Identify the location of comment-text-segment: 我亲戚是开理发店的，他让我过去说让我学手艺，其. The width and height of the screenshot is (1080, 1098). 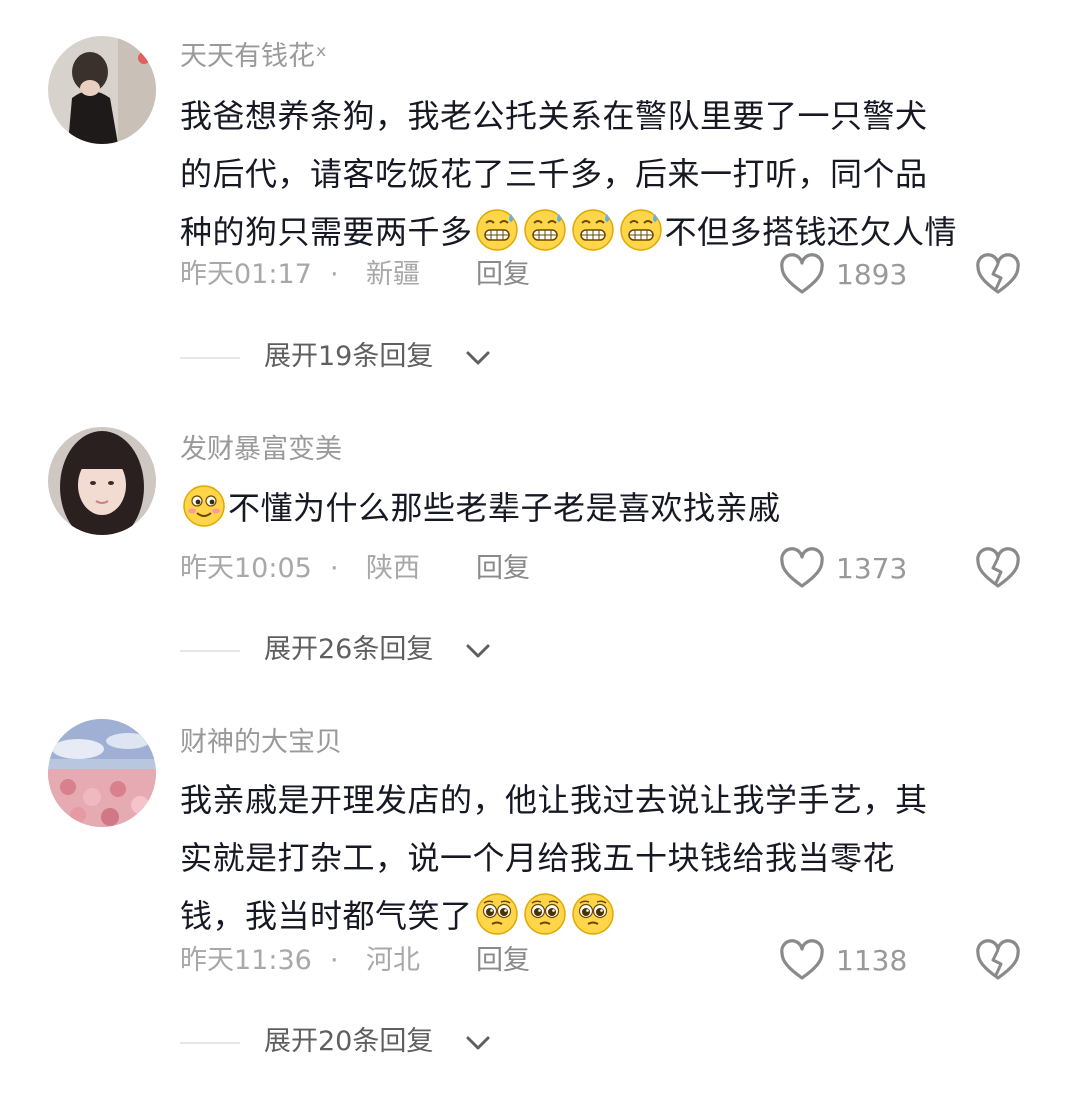
(554, 800).